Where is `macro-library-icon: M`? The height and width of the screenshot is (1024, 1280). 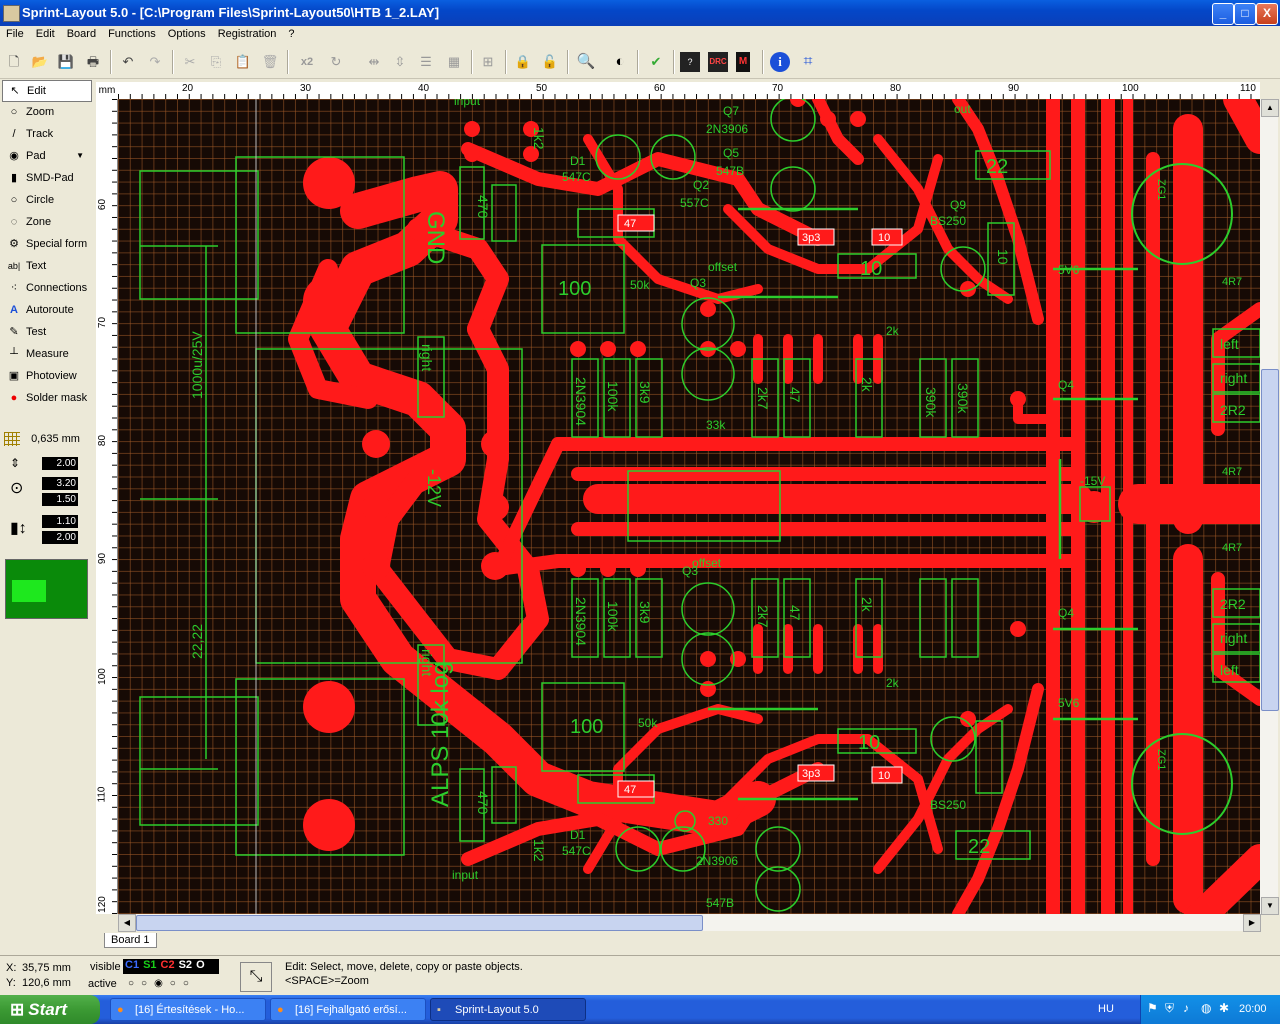
macro-library-icon: M is located at coordinates (743, 62).